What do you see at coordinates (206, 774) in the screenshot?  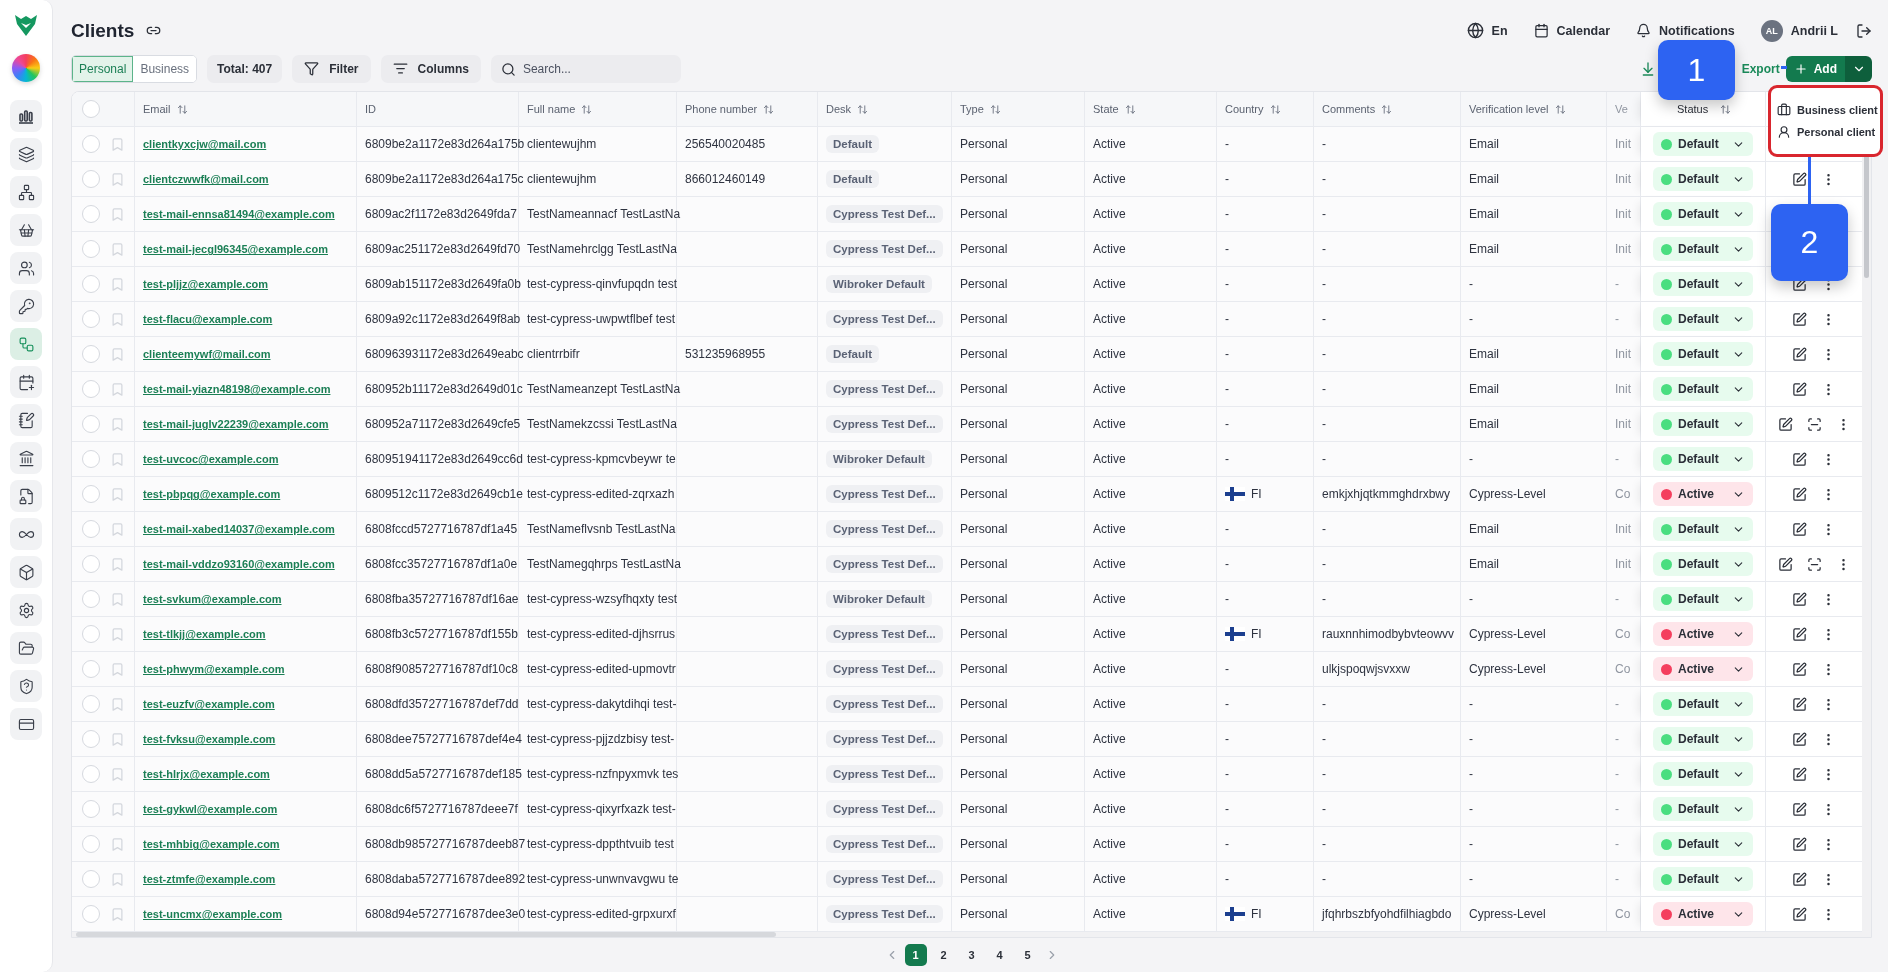 I see `email-link: test-hlrjx@example.com` at bounding box center [206, 774].